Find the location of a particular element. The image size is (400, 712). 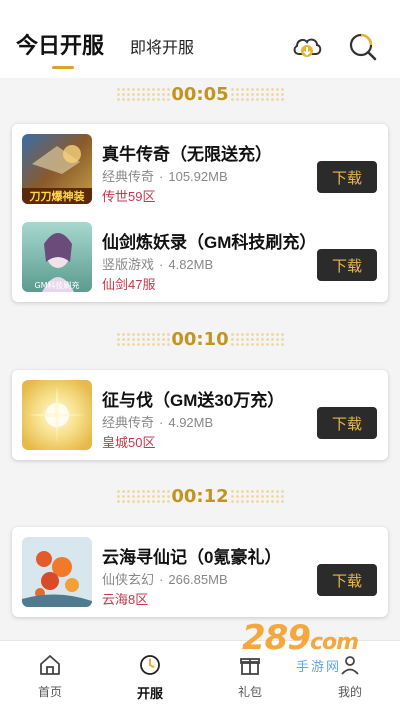

game-meta: 经典传奇 · 105.92MB is located at coordinates (165, 175).